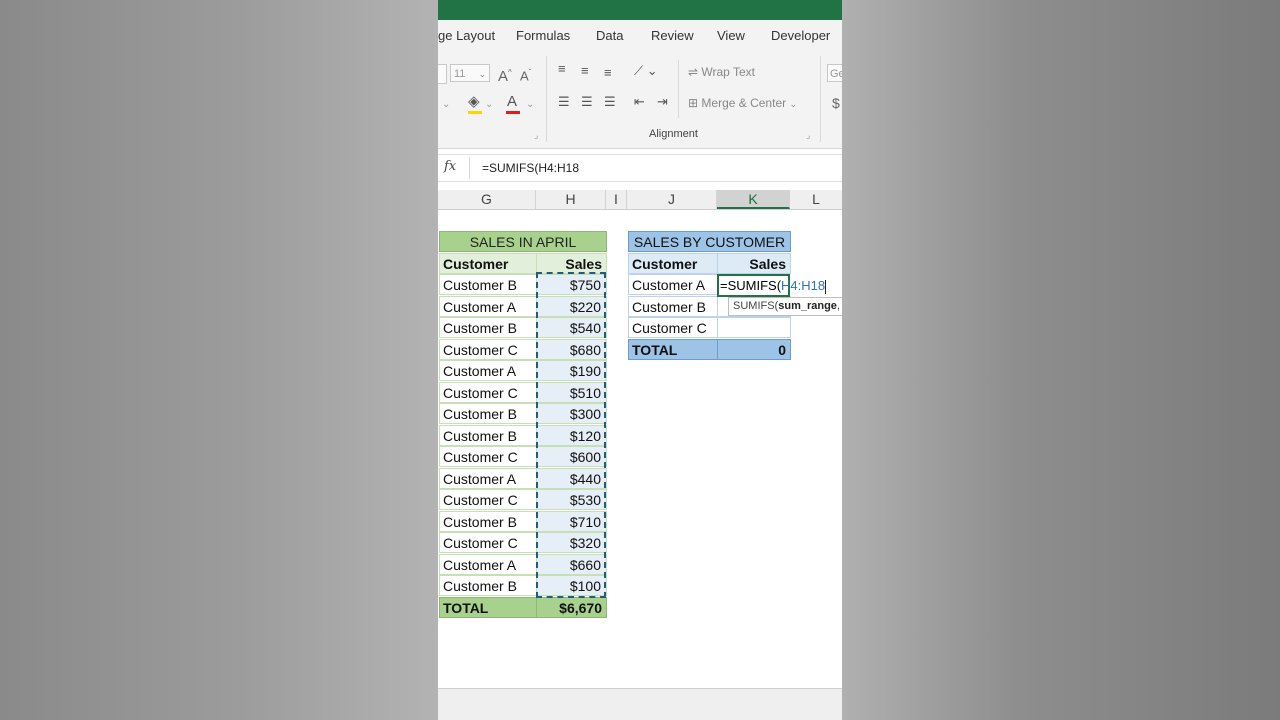 The image size is (1280, 720). Describe the element at coordinates (571, 199) in the screenshot. I see `column-header-h: H` at that location.